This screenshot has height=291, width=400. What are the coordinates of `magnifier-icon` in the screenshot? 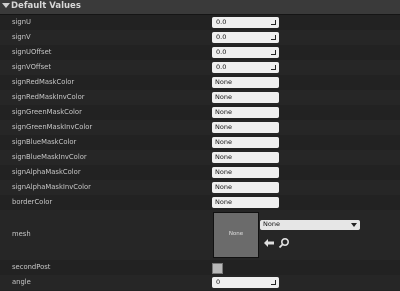 It's located at (284, 241).